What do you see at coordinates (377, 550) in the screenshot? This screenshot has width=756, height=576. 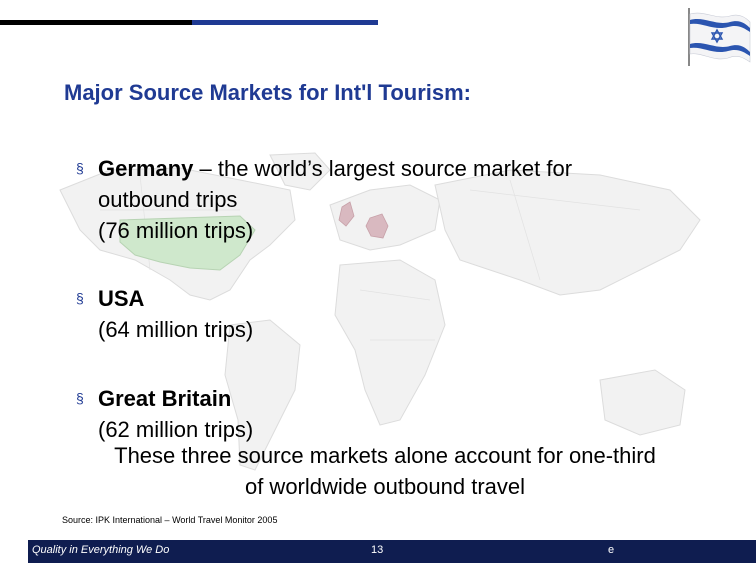 I see `page-number: 13` at bounding box center [377, 550].